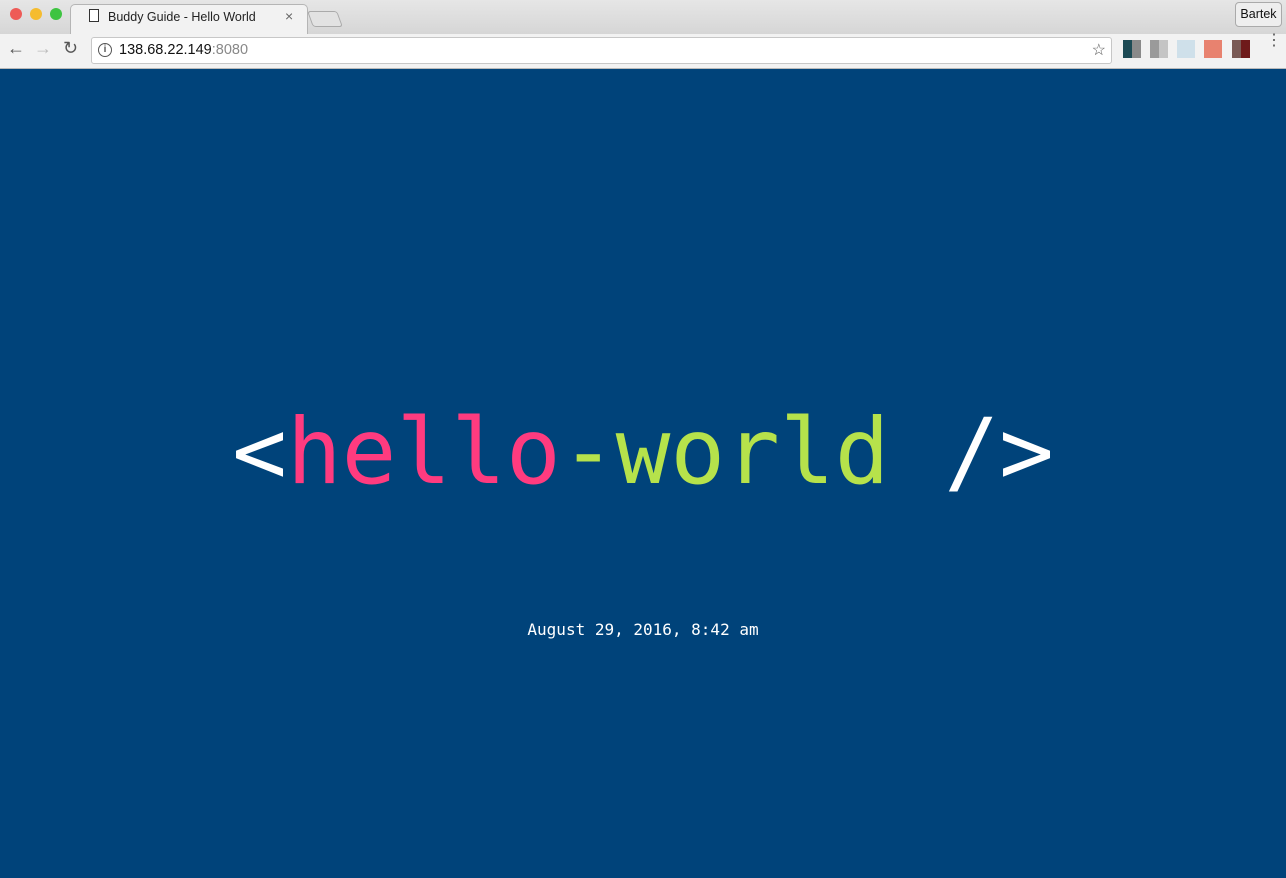 This screenshot has width=1286, height=878. What do you see at coordinates (1099, 50) in the screenshot?
I see `bookmark-star-icon: ☆` at bounding box center [1099, 50].